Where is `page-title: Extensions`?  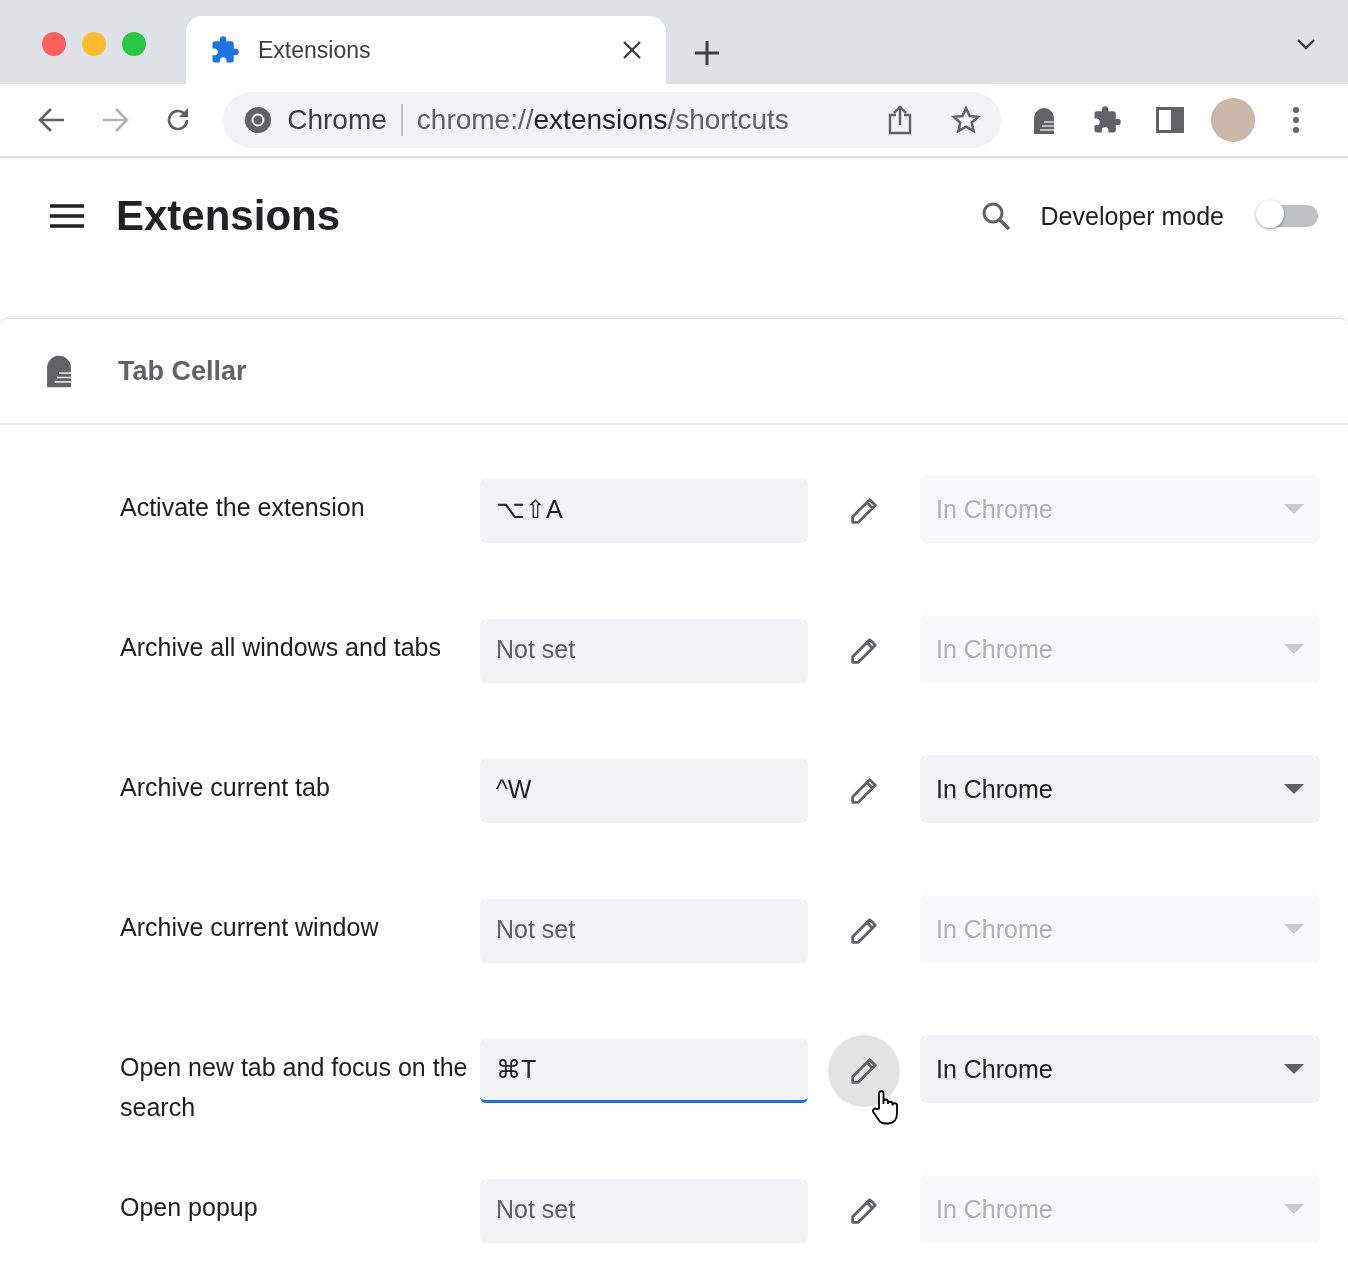
page-title: Extensions is located at coordinates (229, 216).